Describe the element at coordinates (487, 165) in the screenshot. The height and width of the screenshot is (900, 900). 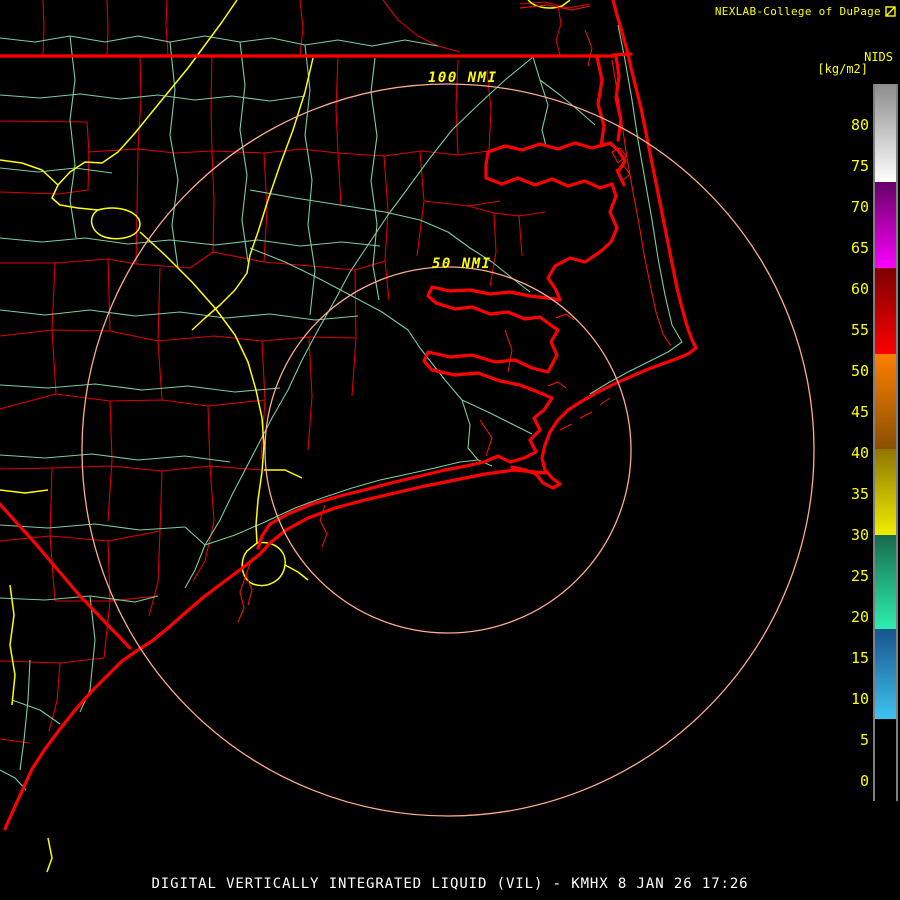
I see `albemarle-west-end` at that location.